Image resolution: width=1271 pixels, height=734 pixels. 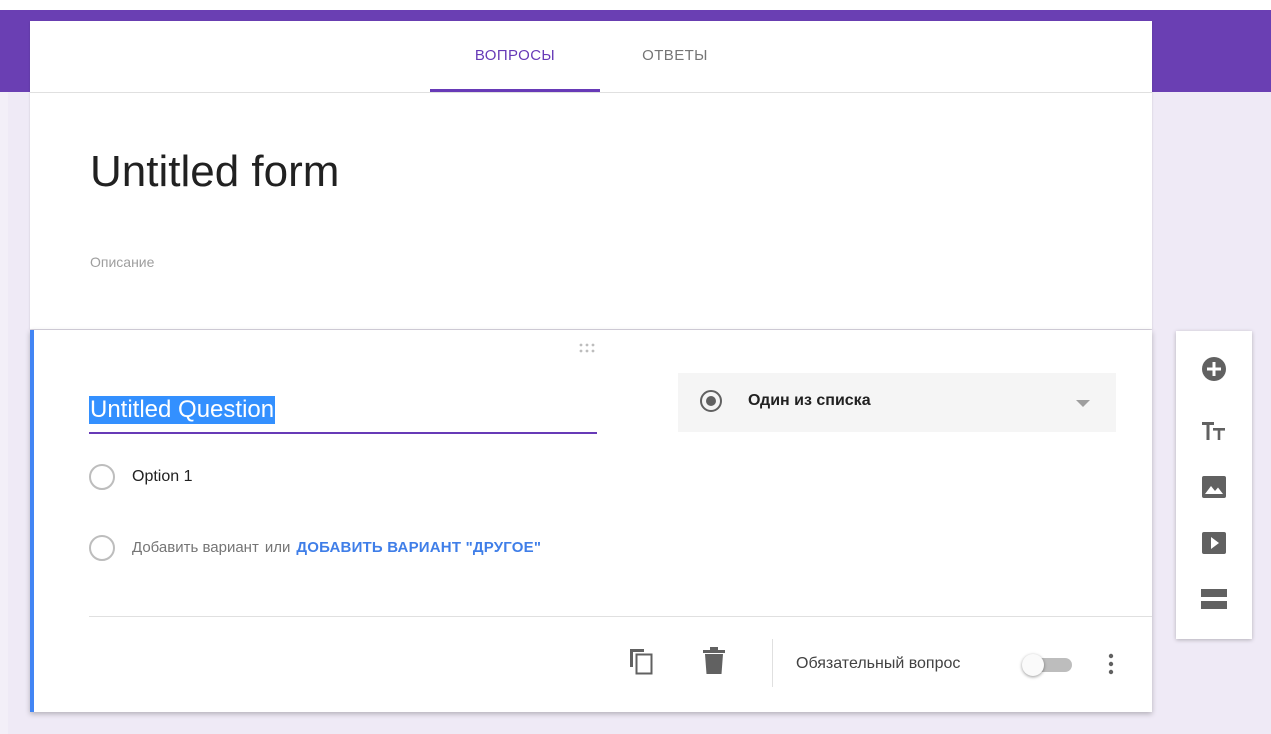 What do you see at coordinates (1049, 665) in the screenshot?
I see `required-toggle` at bounding box center [1049, 665].